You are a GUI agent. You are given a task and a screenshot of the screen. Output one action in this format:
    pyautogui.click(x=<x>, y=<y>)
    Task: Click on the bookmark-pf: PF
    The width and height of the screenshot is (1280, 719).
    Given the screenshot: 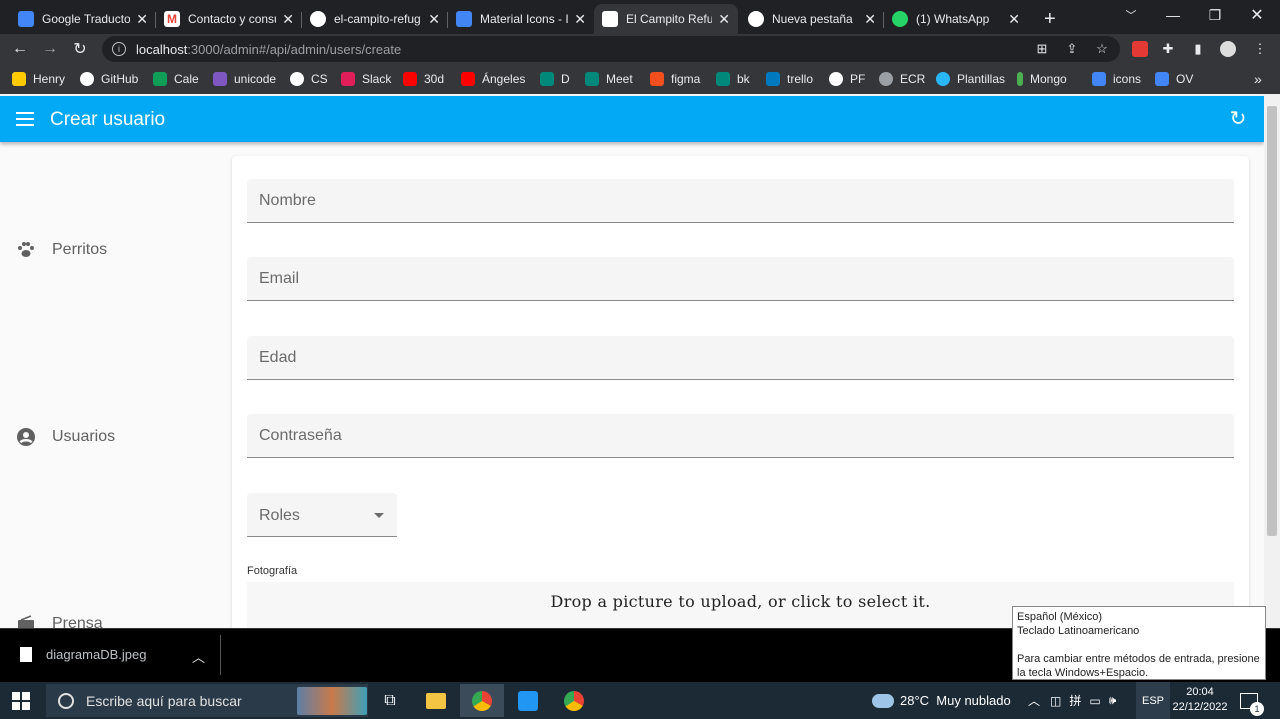 What is the action you would take?
    pyautogui.click(x=847, y=79)
    